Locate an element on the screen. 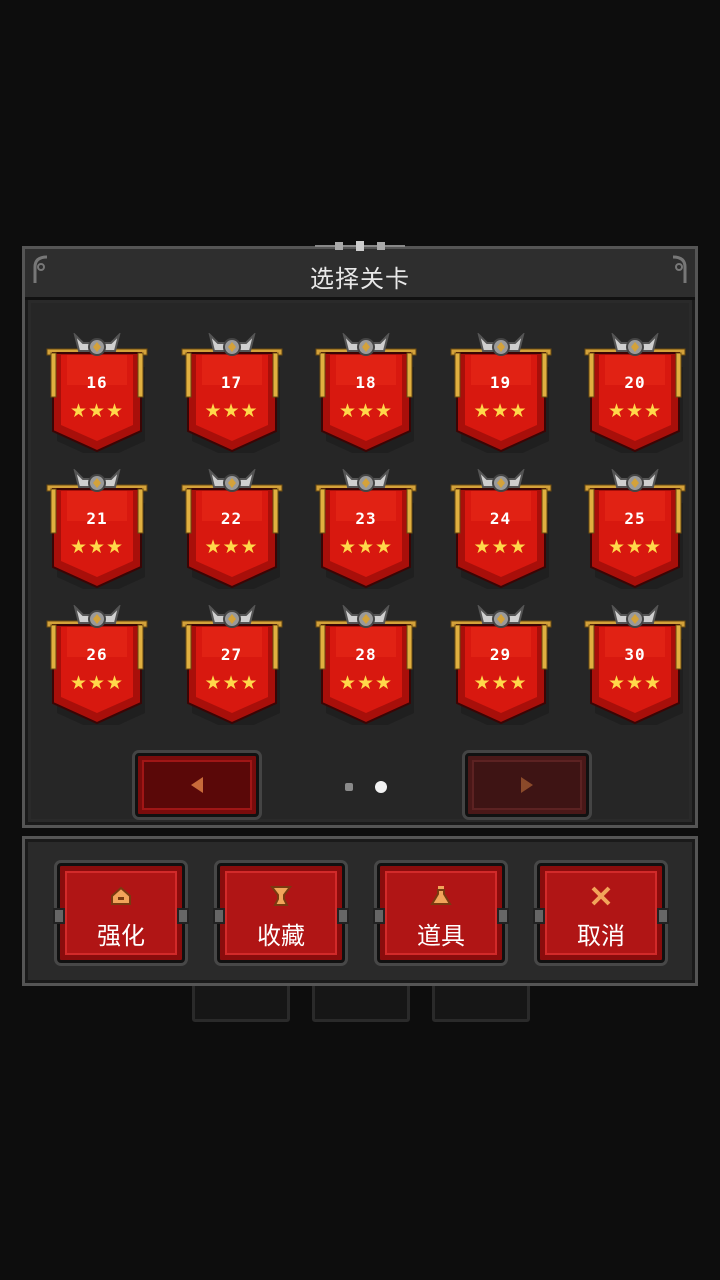  level-banner-30: 30 ★★★ is located at coordinates (635, 665).